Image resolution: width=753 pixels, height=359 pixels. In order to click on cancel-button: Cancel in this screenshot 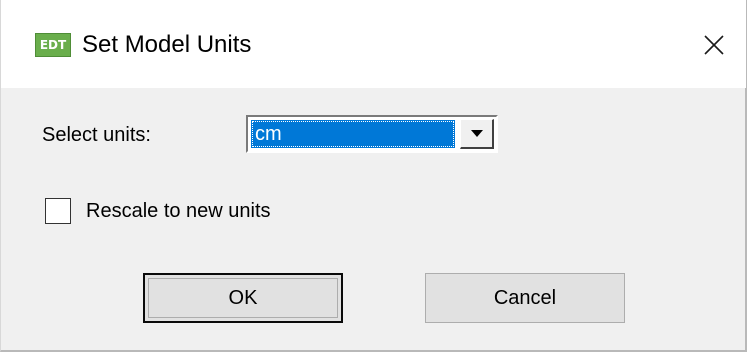, I will do `click(525, 298)`.